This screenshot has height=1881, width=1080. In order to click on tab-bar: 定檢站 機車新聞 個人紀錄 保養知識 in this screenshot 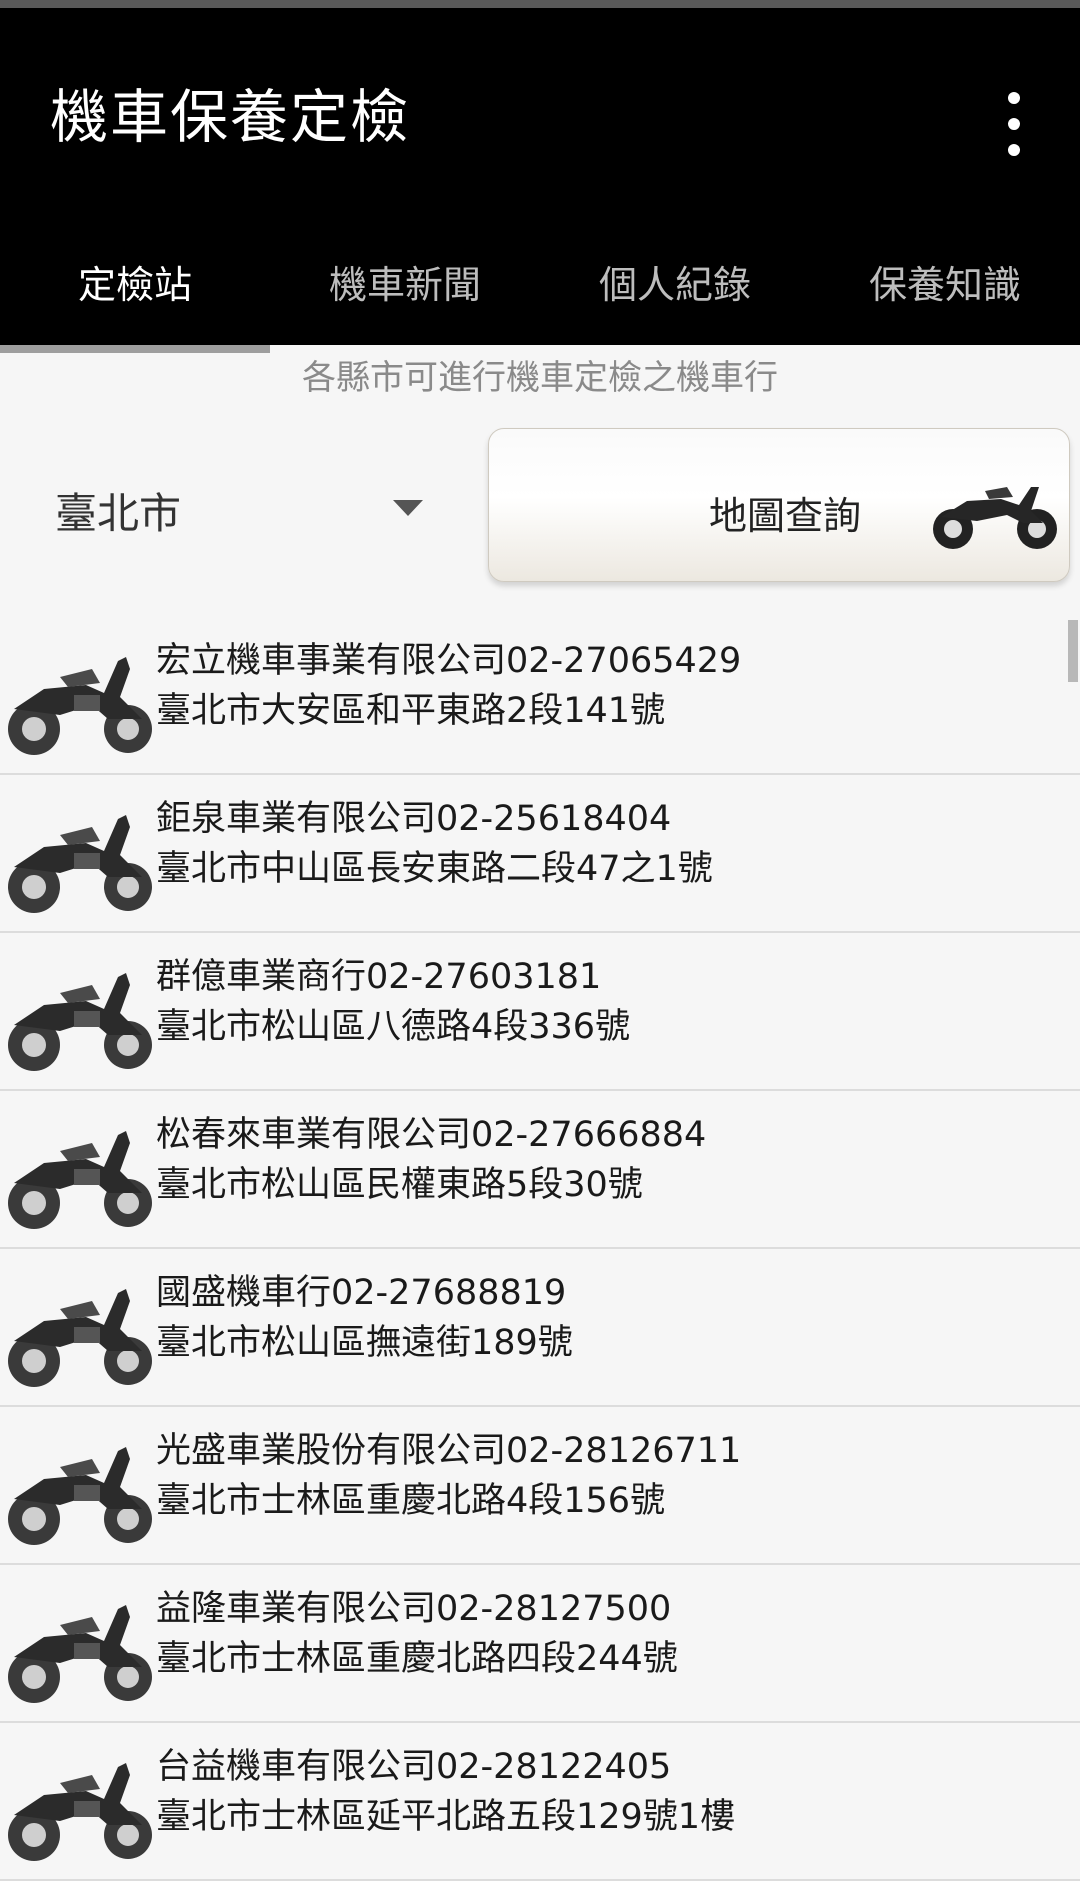, I will do `click(540, 289)`.